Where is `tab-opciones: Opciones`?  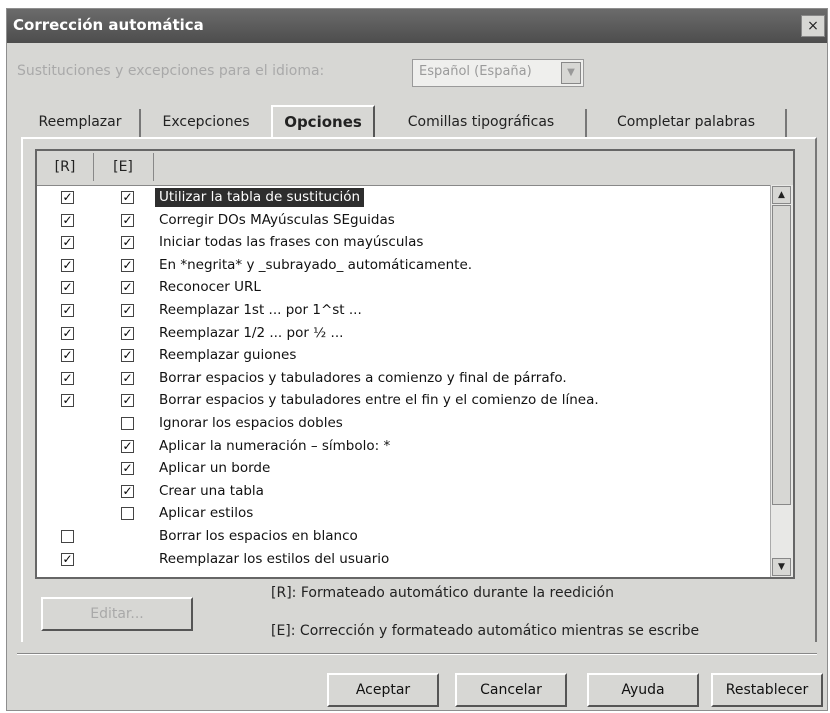
tab-opciones: Opciones is located at coordinates (323, 122).